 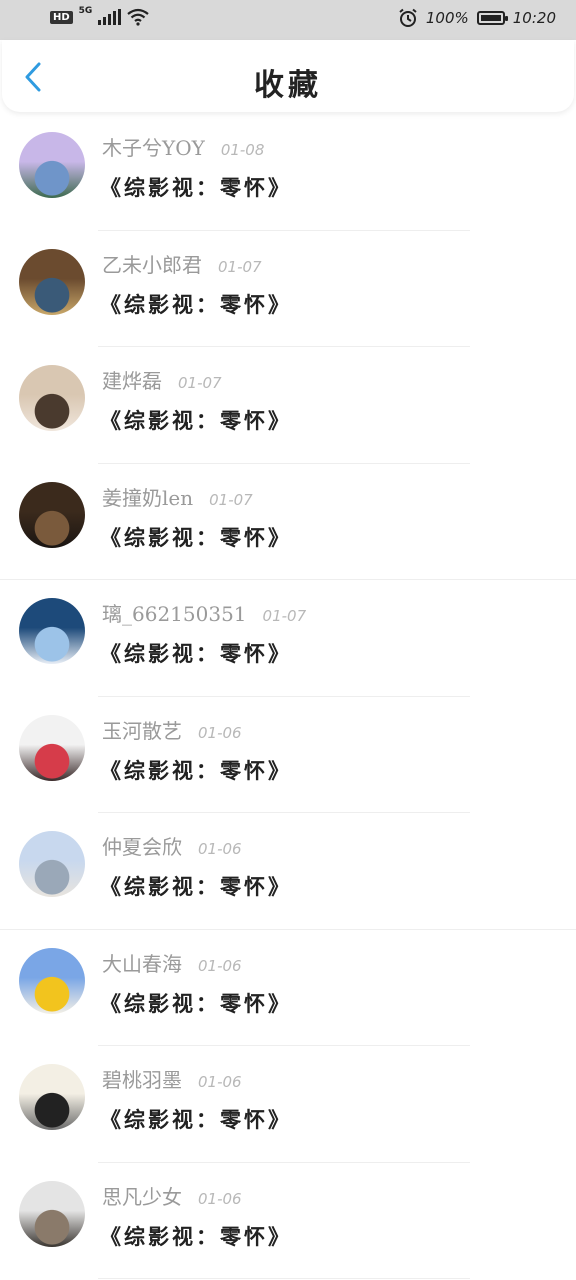 I want to click on item-meta: 姜撞奶len 01-07, so click(x=177, y=496).